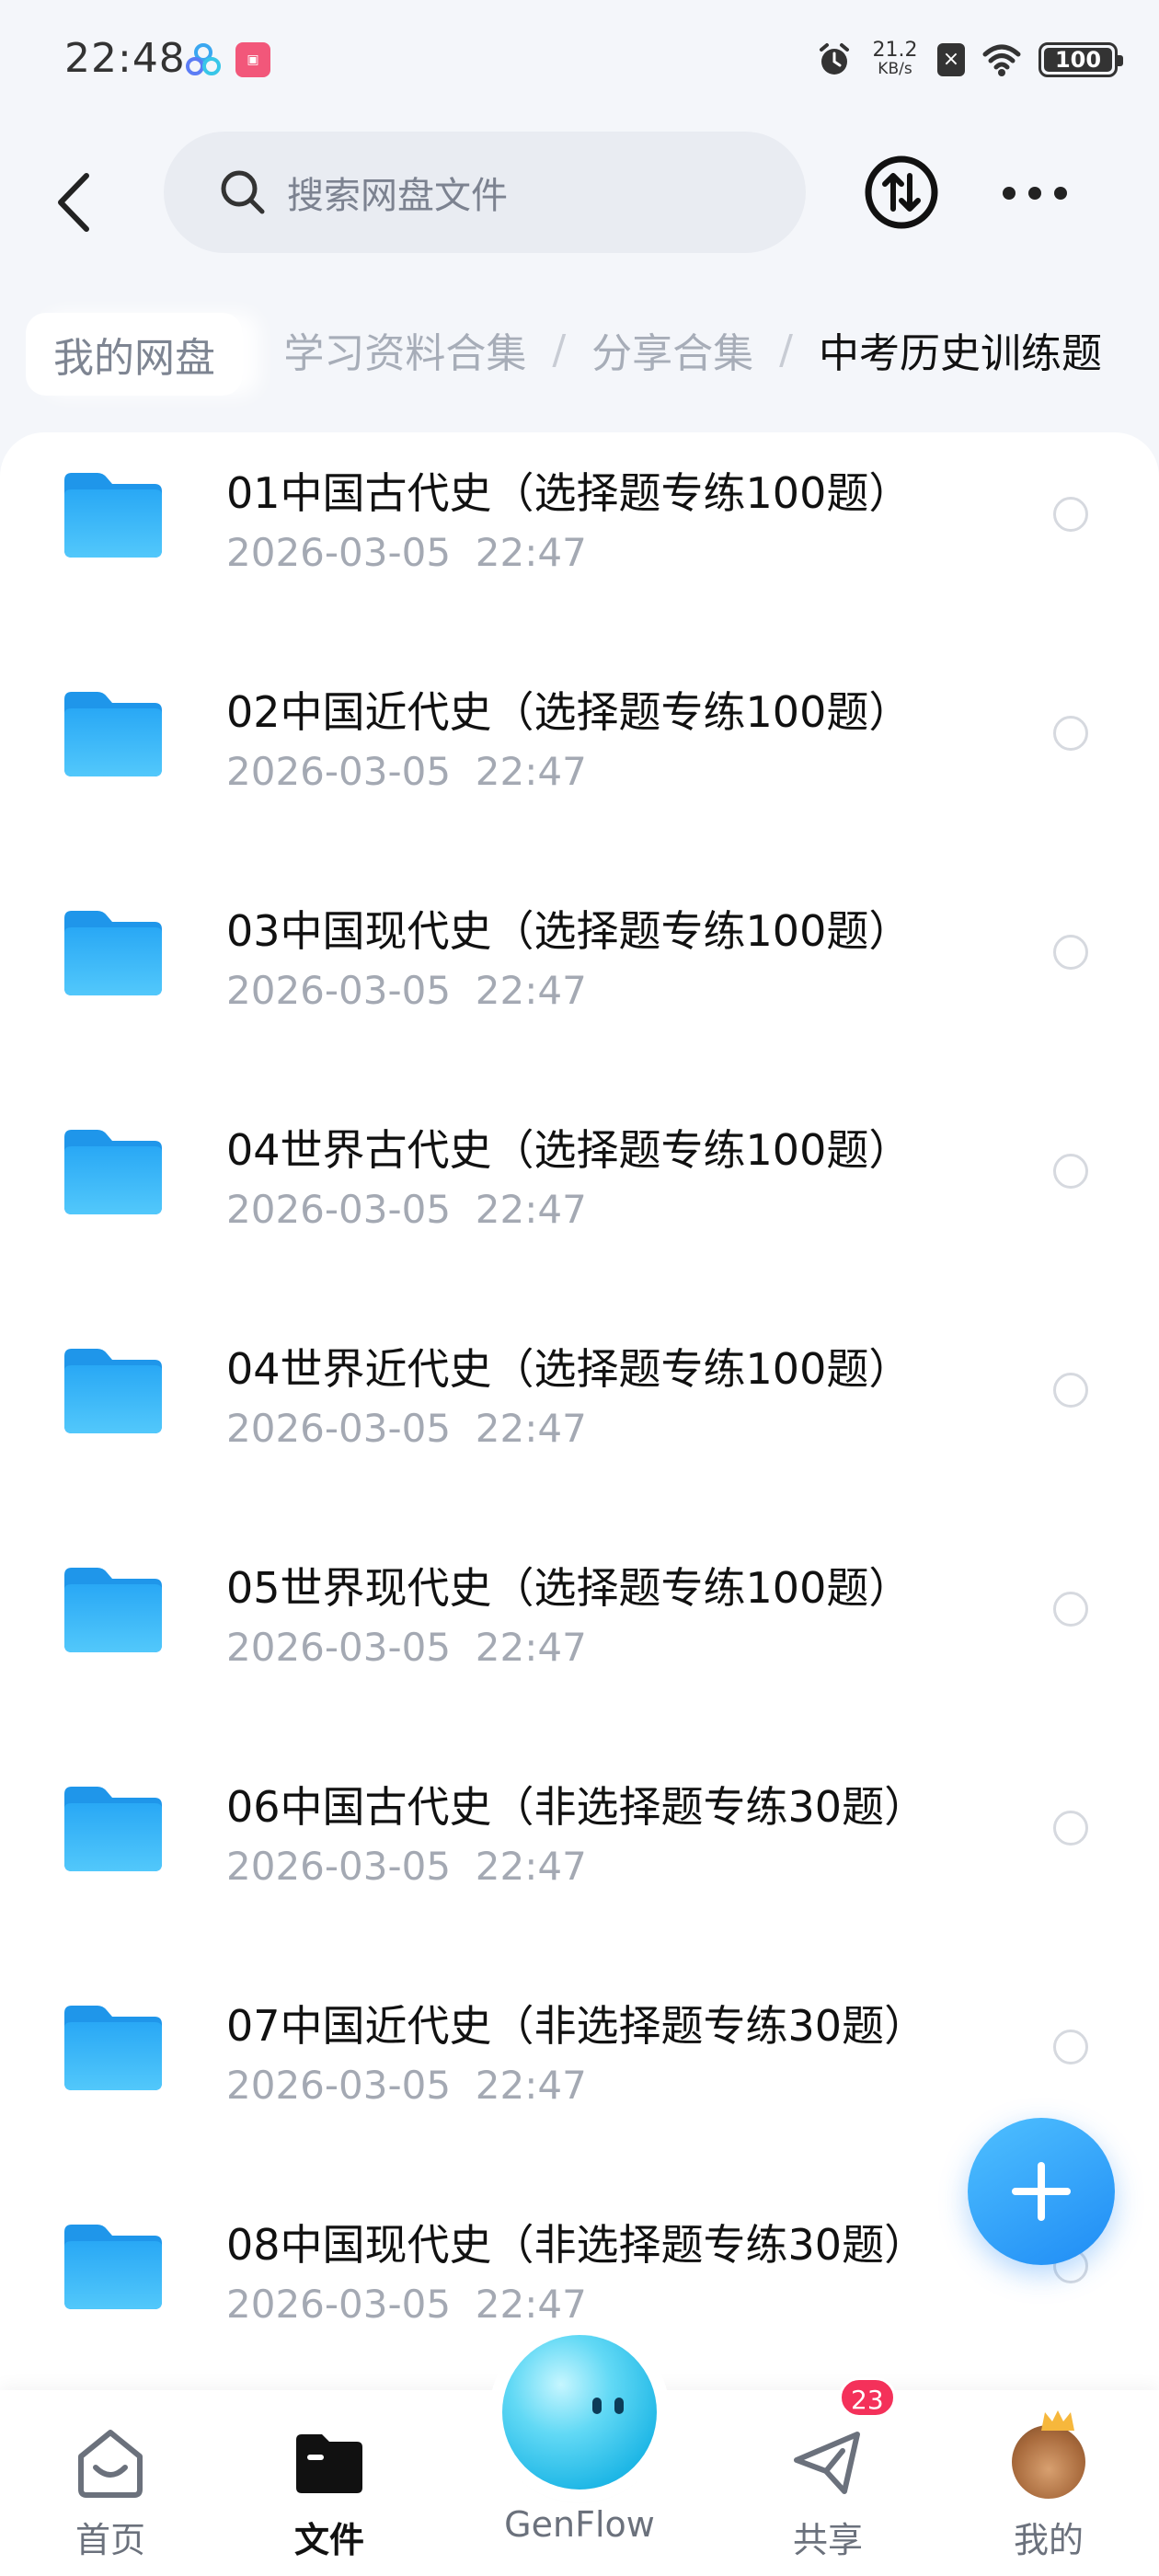 This screenshot has height=2576, width=1159. I want to click on bottom-nav: 首页 文件 GenFlow 23 共享 我的, so click(579, 2455).